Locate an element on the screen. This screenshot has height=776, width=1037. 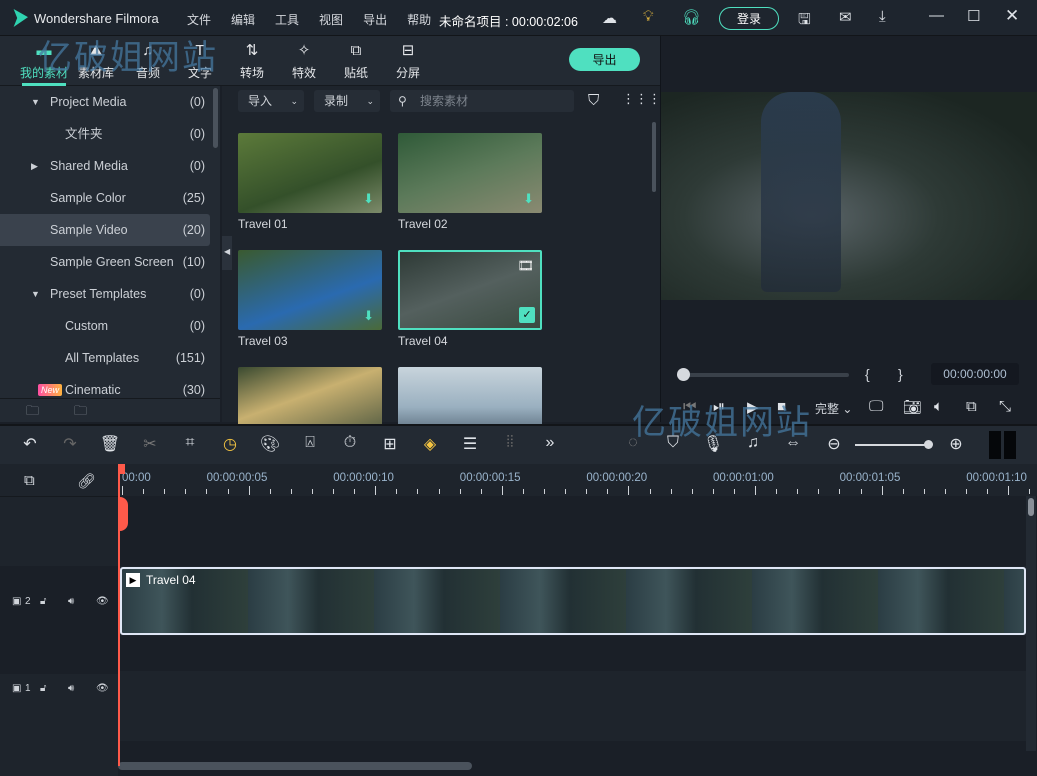
sidebar-item: All Templates (151) is located at coordinates (105, 358).